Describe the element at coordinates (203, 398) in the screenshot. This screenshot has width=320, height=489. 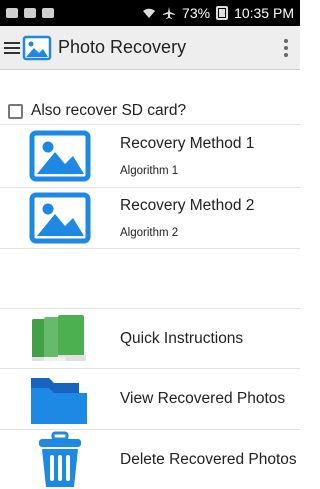
I see `view-recovered-label: View Recovered Photos` at that location.